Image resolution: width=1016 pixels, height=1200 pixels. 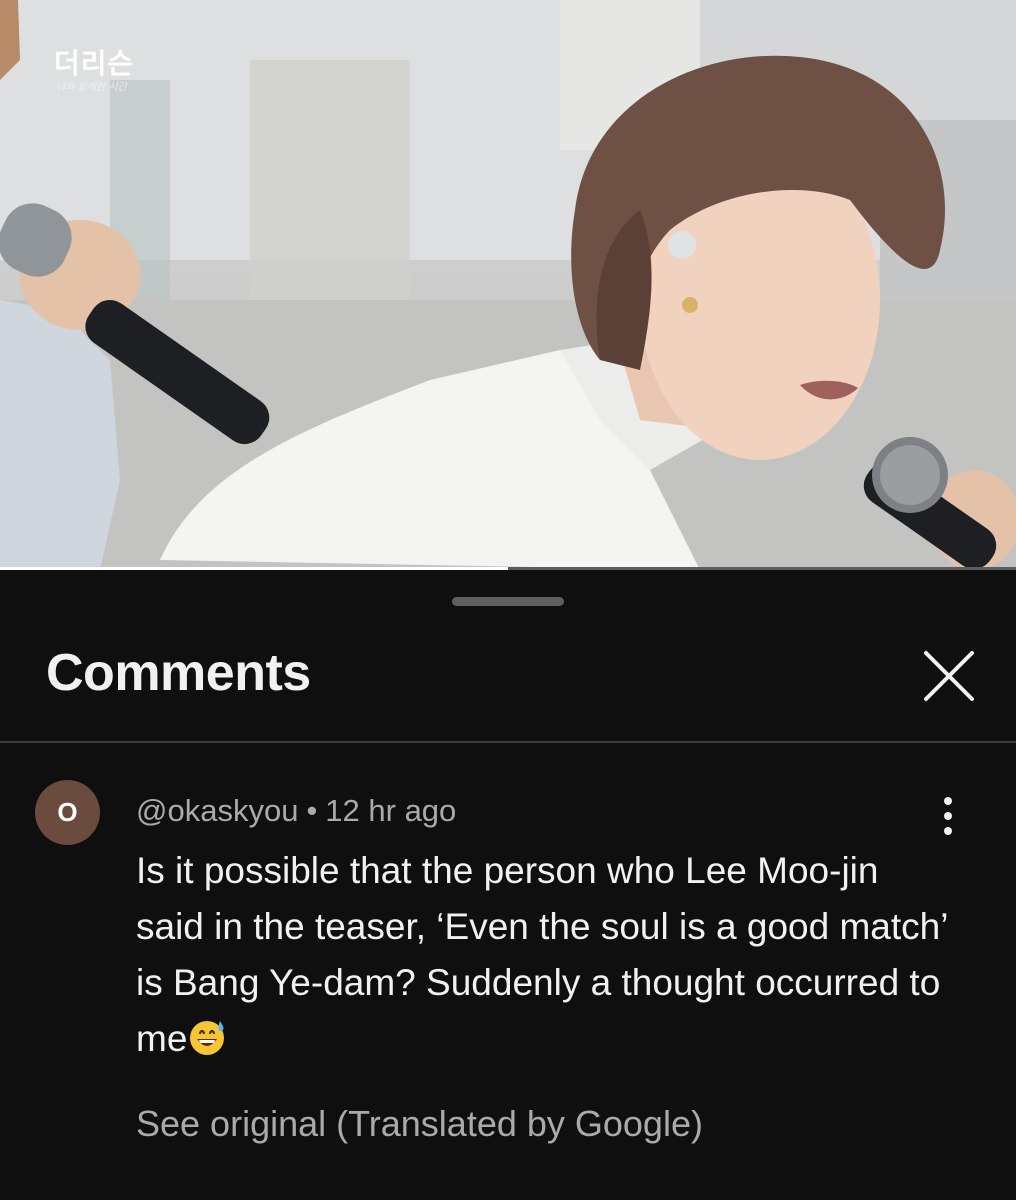 I want to click on video-progress-bar, so click(x=508, y=568).